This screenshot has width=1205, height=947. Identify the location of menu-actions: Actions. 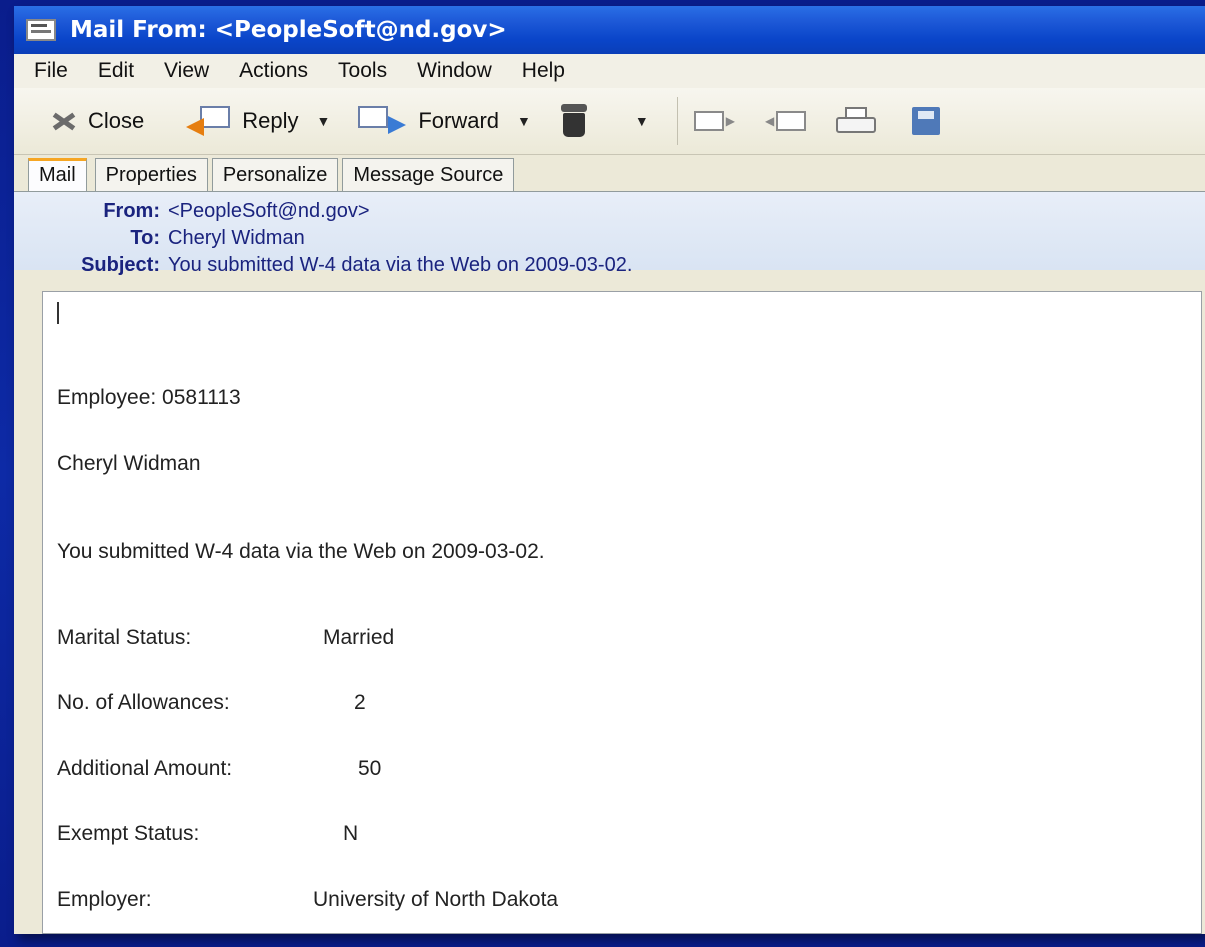
(273, 71).